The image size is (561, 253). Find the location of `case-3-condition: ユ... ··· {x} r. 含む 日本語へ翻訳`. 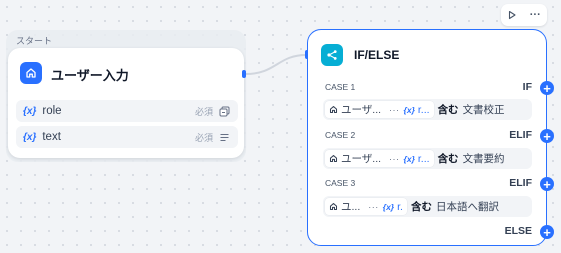

case-3-condition: ユ... ··· {x} r. 含む 日本語へ翻訳 is located at coordinates (427, 206).